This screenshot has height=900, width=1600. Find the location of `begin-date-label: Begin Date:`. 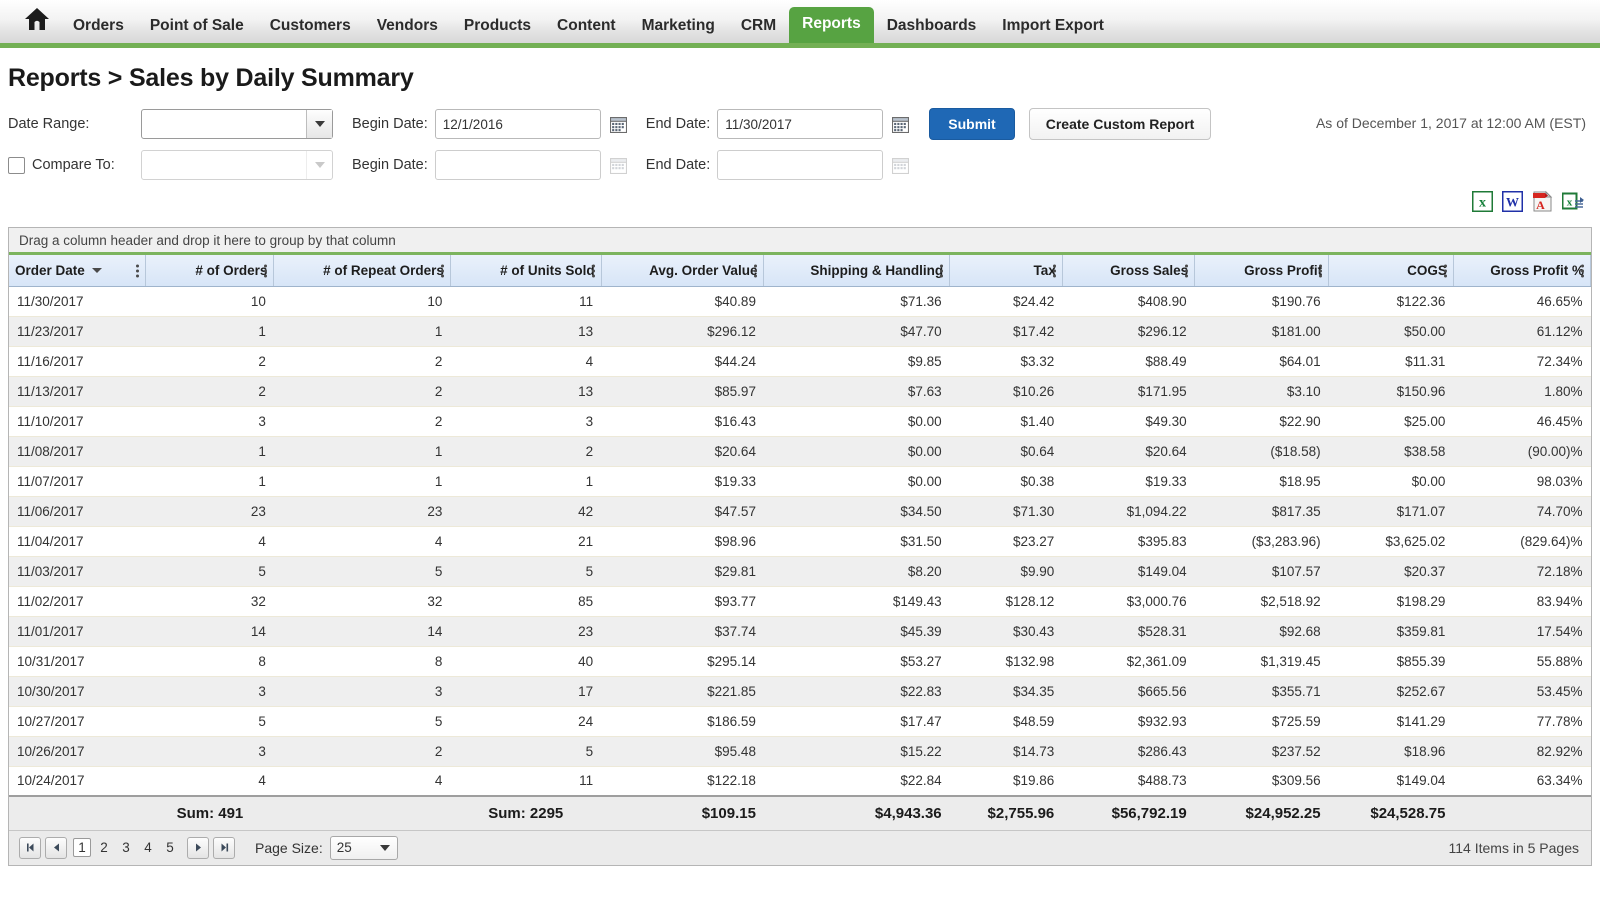

begin-date-label: Begin Date: is located at coordinates (390, 124).